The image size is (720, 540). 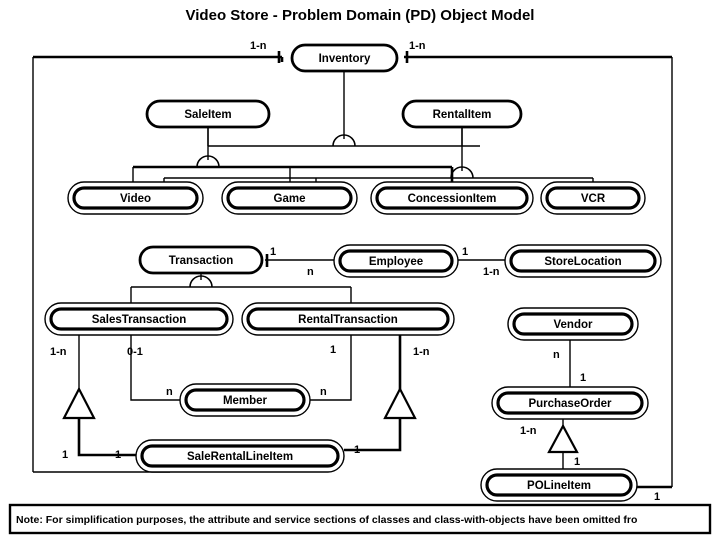 I want to click on class-box-member: Member, so click(x=245, y=400).